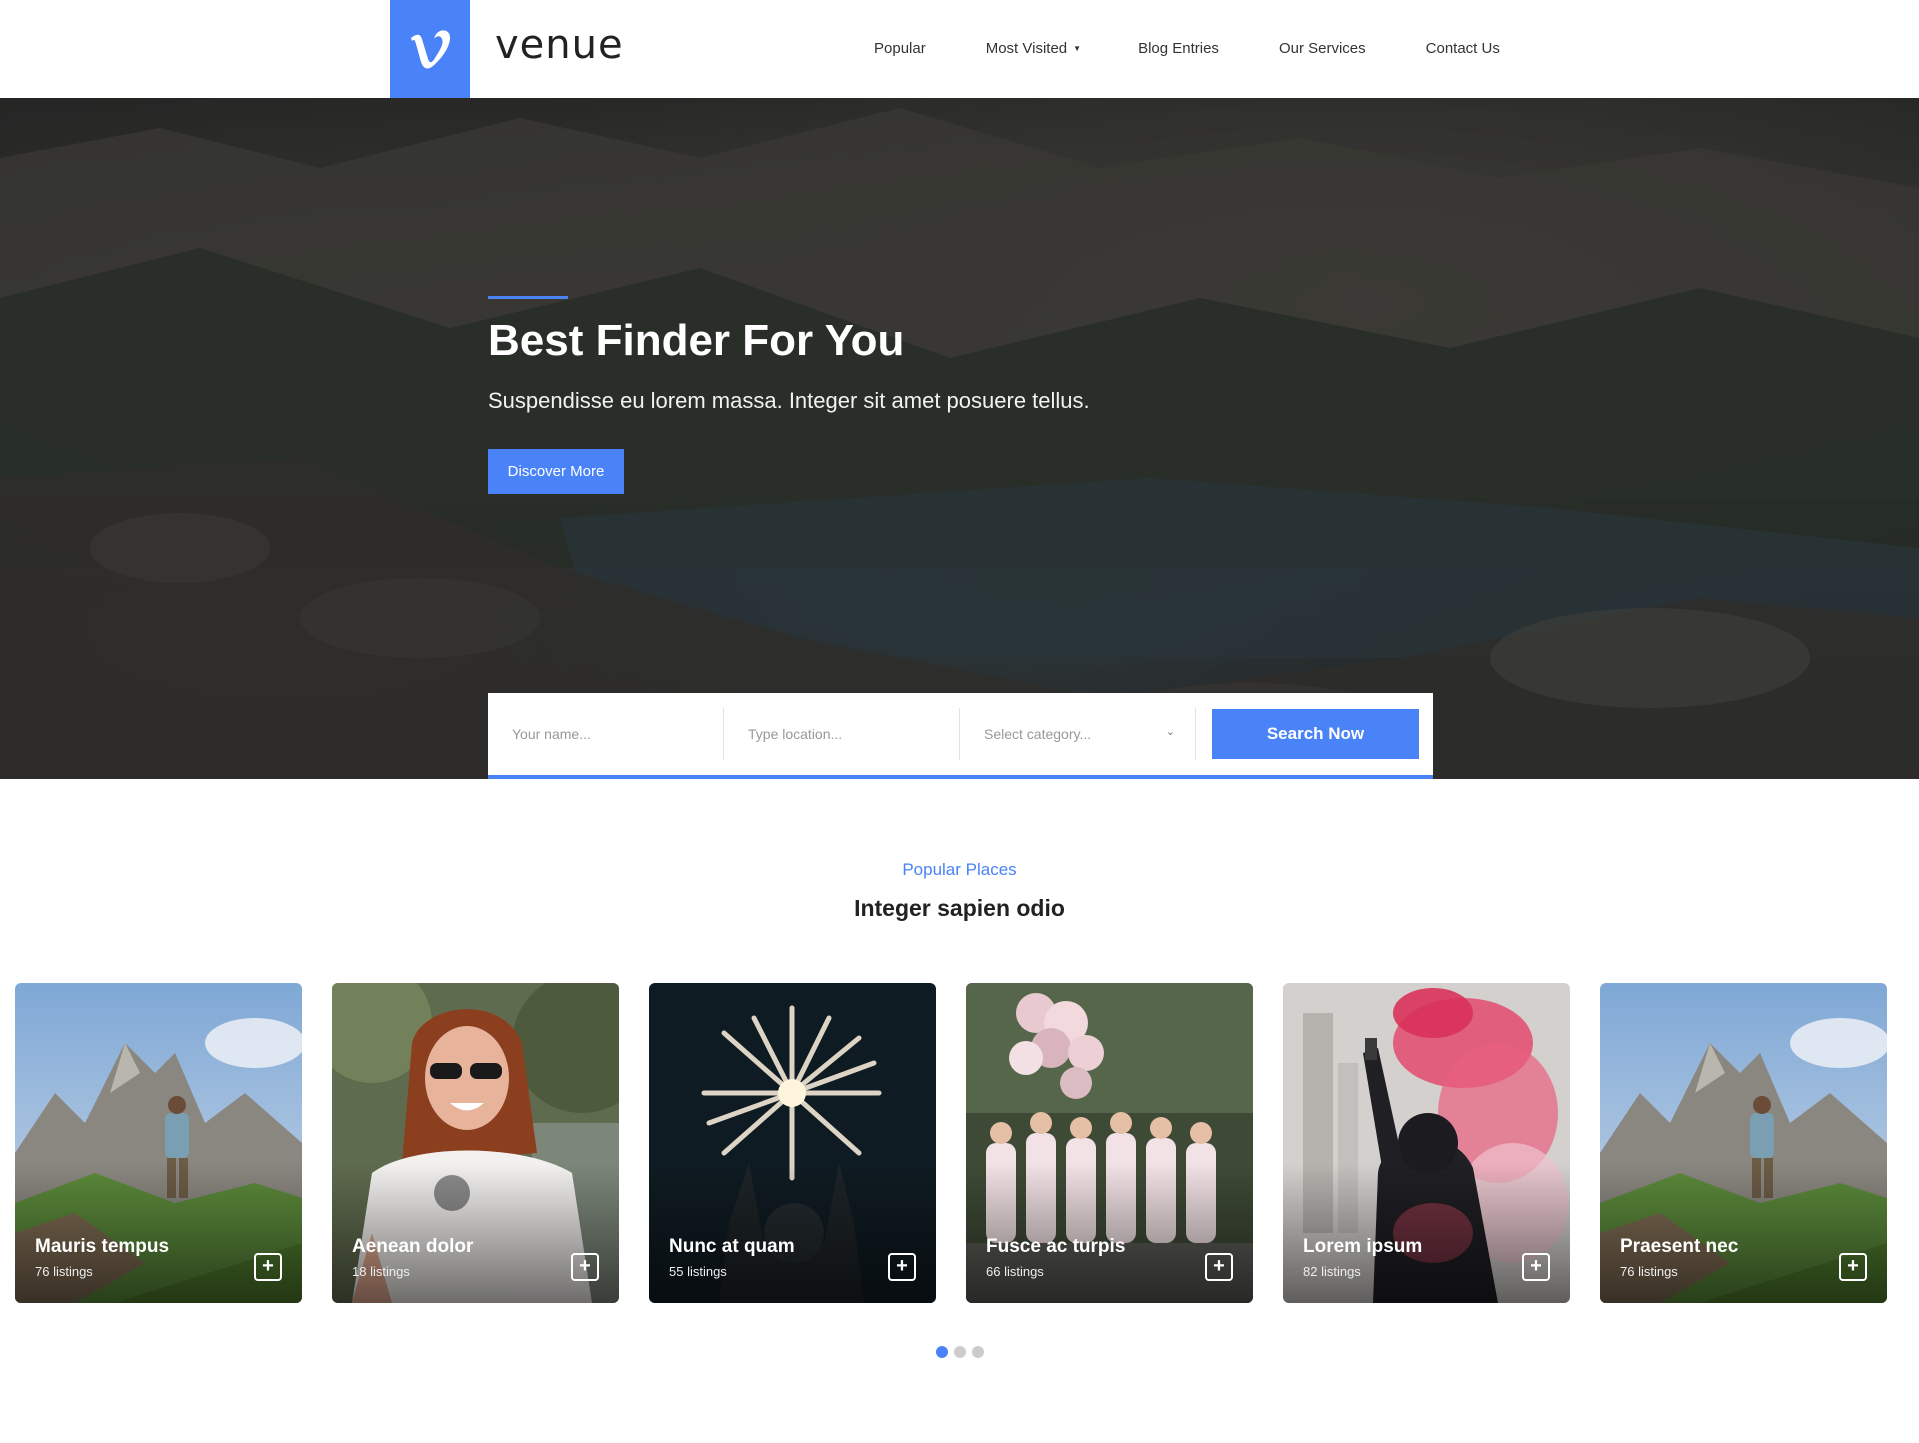  I want to click on nav-label: Most Visited, so click(1026, 48).